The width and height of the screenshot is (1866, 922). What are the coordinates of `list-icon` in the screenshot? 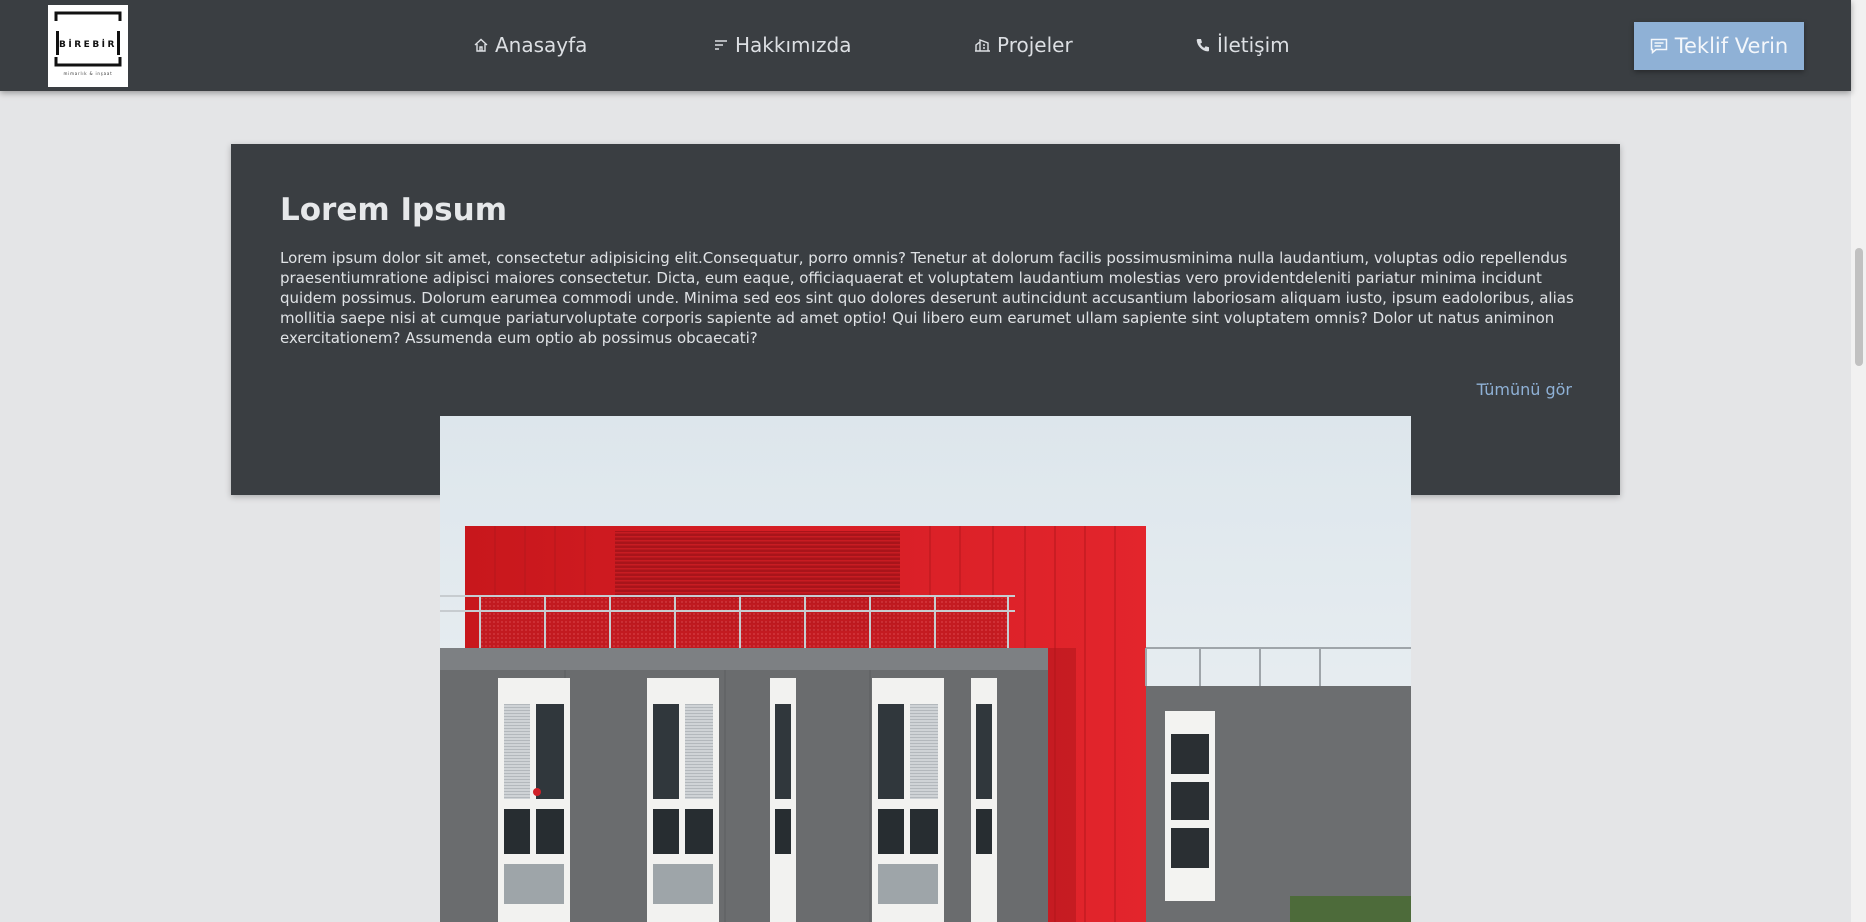 It's located at (721, 45).